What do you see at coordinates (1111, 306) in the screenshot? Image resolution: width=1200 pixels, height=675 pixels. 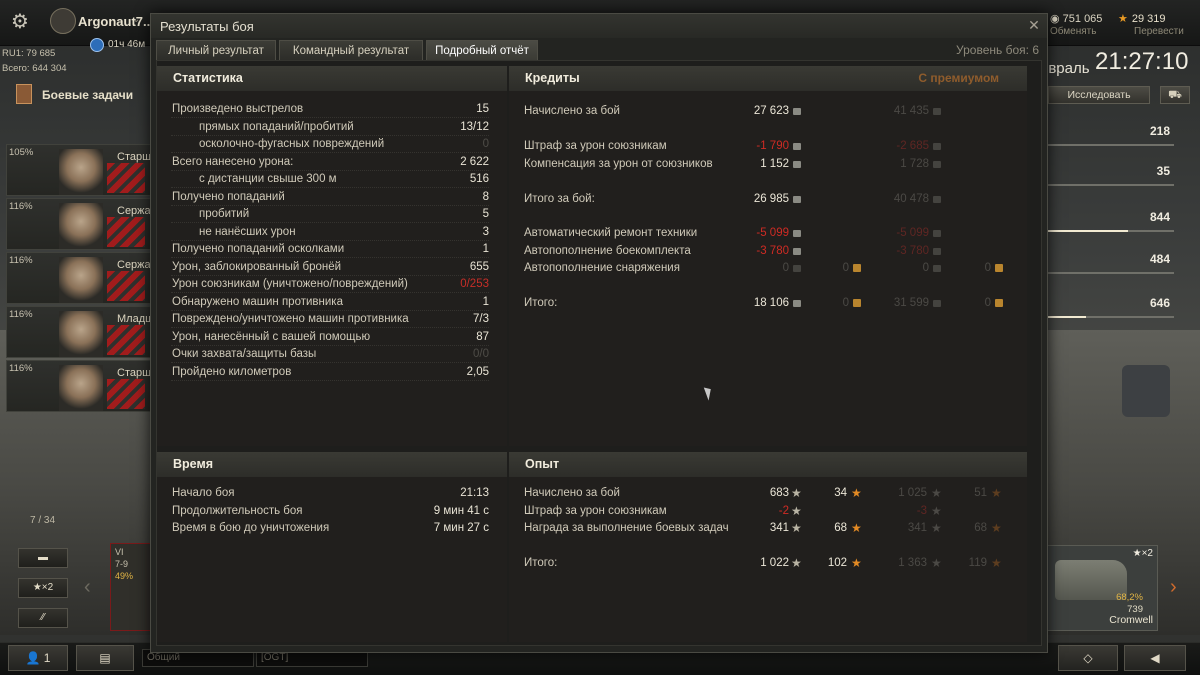 I see `vehicle-stat-row: 646` at bounding box center [1111, 306].